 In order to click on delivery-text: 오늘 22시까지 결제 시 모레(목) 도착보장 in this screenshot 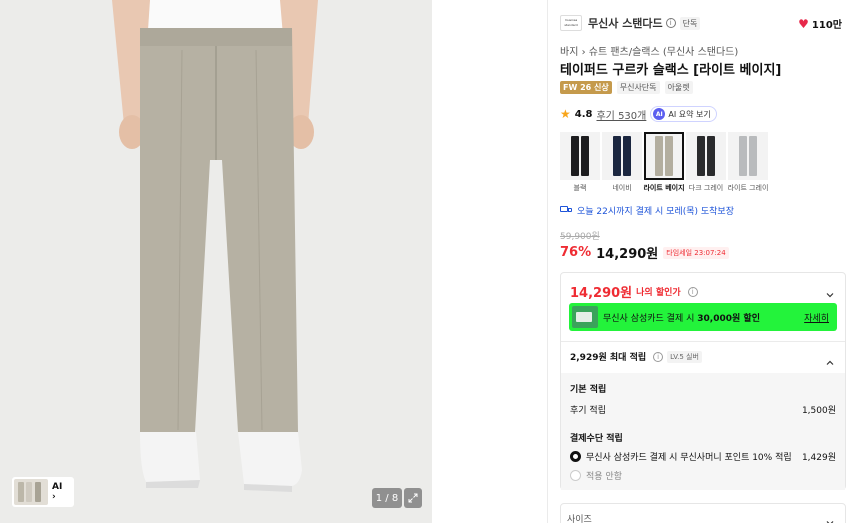, I will do `click(655, 212)`.